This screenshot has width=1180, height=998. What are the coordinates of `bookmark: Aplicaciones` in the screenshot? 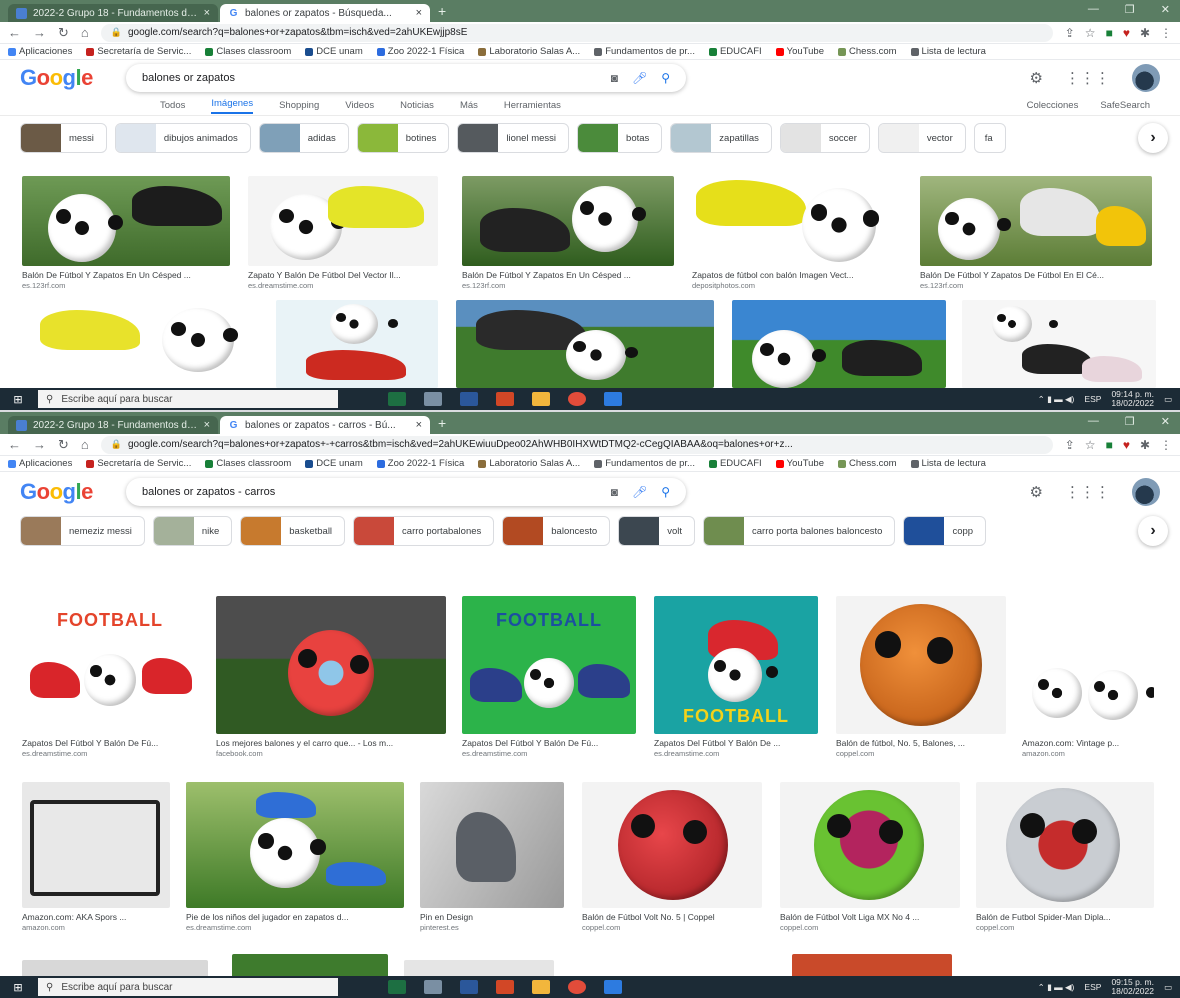 It's located at (40, 463).